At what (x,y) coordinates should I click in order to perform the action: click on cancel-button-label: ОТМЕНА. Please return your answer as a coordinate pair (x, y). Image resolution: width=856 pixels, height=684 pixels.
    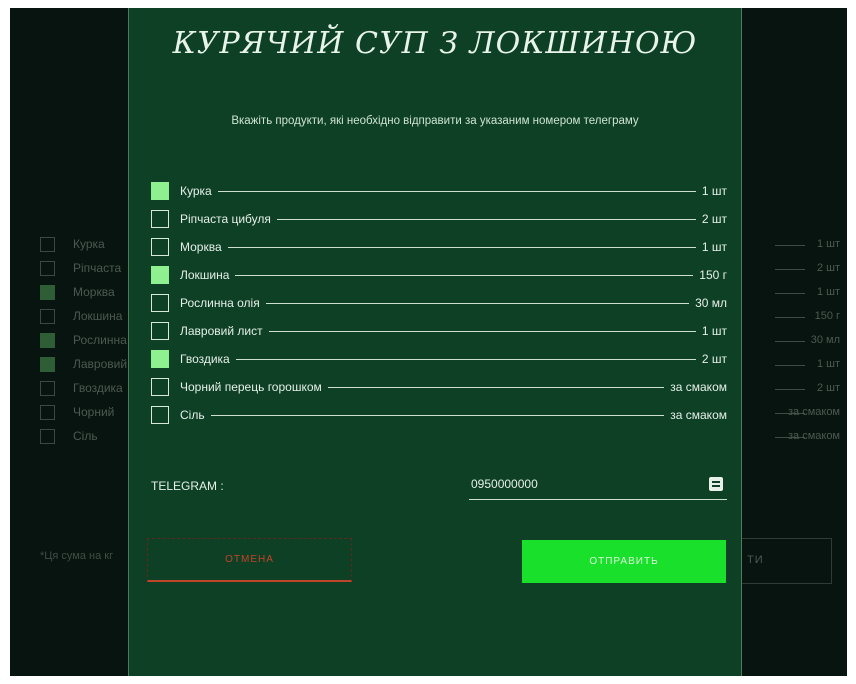
    Looking at the image, I should click on (249, 559).